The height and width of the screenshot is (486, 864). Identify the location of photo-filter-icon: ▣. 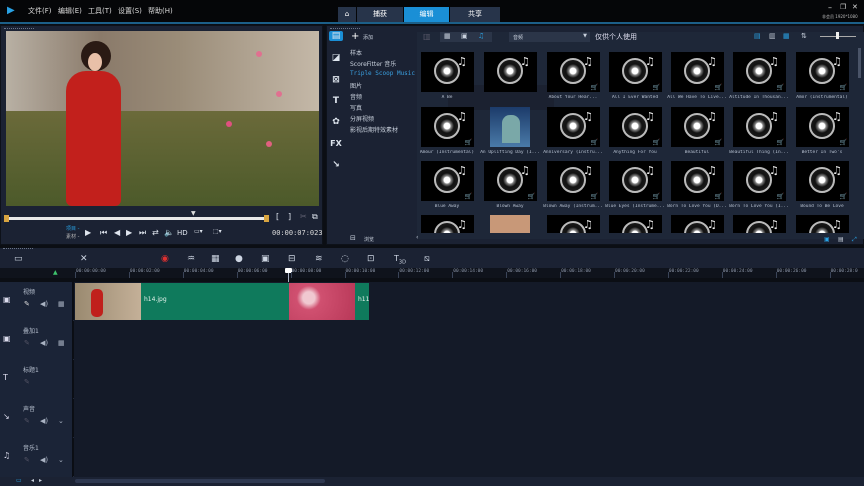
(464, 36).